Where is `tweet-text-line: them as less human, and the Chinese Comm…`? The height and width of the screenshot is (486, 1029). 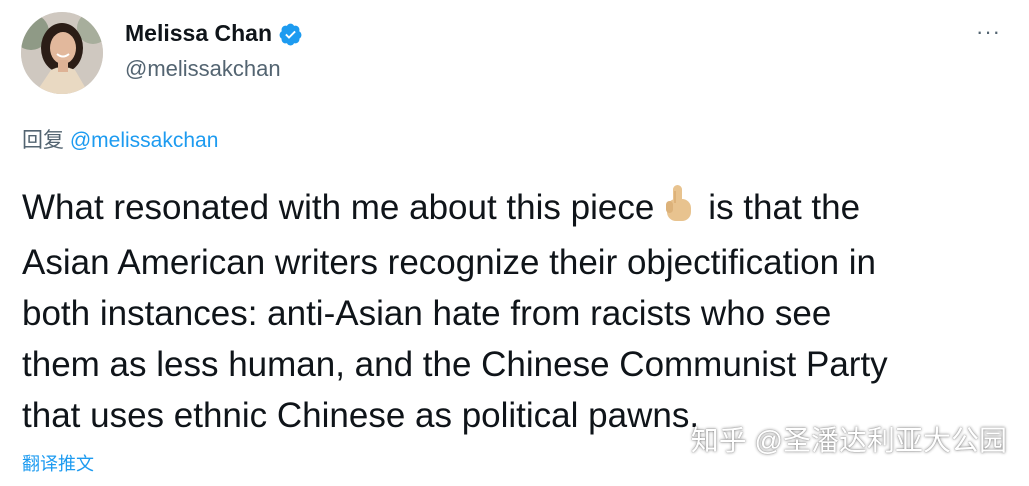 tweet-text-line: them as less human, and the Chinese Comm… is located at coordinates (455, 364).